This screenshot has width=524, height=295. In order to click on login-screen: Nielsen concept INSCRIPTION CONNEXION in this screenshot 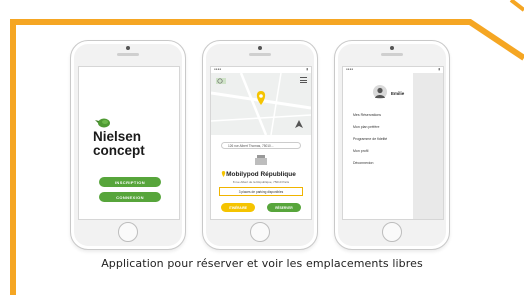, I will do `click(129, 143)`.